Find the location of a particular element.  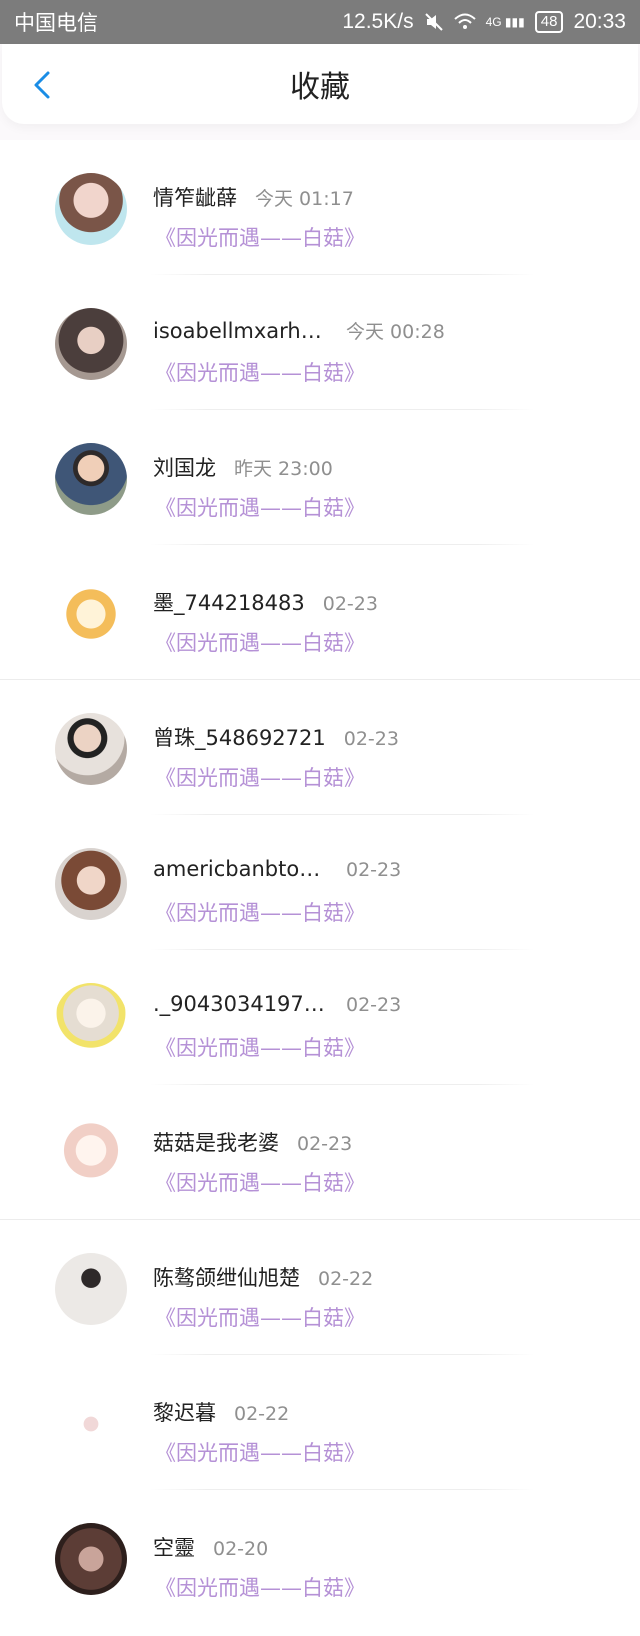

list-item: ._90430341971... 02-23 《因光而遇——白菇》 is located at coordinates (320, 1017).